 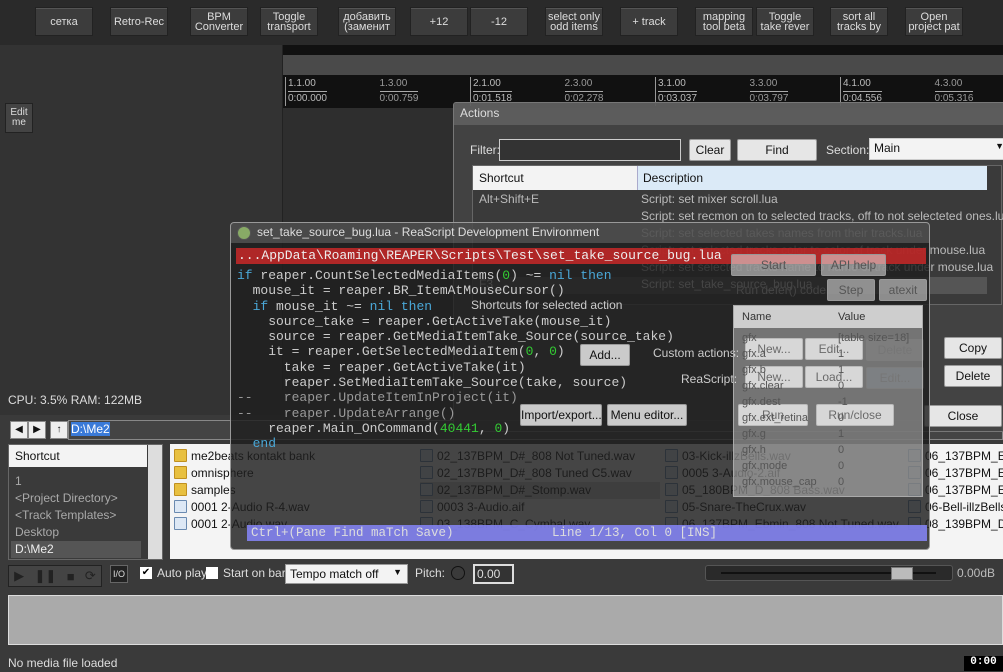 What do you see at coordinates (90, 576) in the screenshot?
I see `loop-icon: ⟳` at bounding box center [90, 576].